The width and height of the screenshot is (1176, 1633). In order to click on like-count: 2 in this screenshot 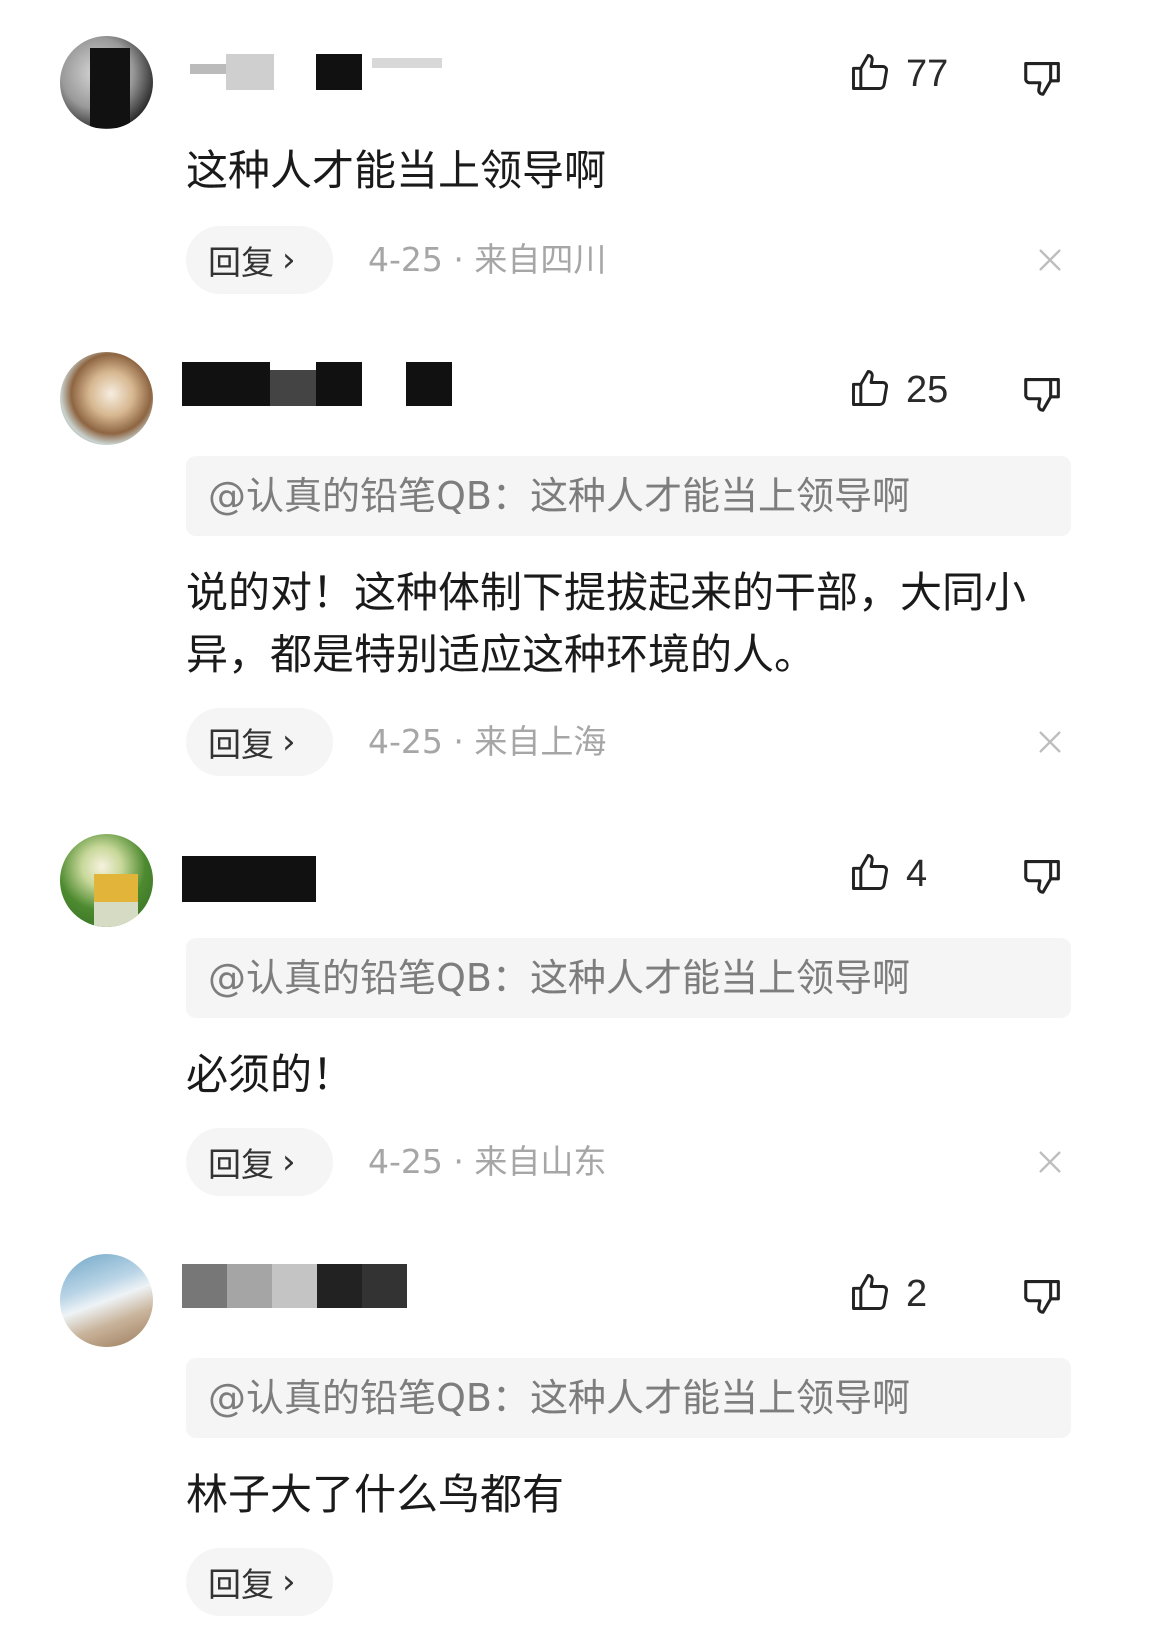, I will do `click(917, 1293)`.